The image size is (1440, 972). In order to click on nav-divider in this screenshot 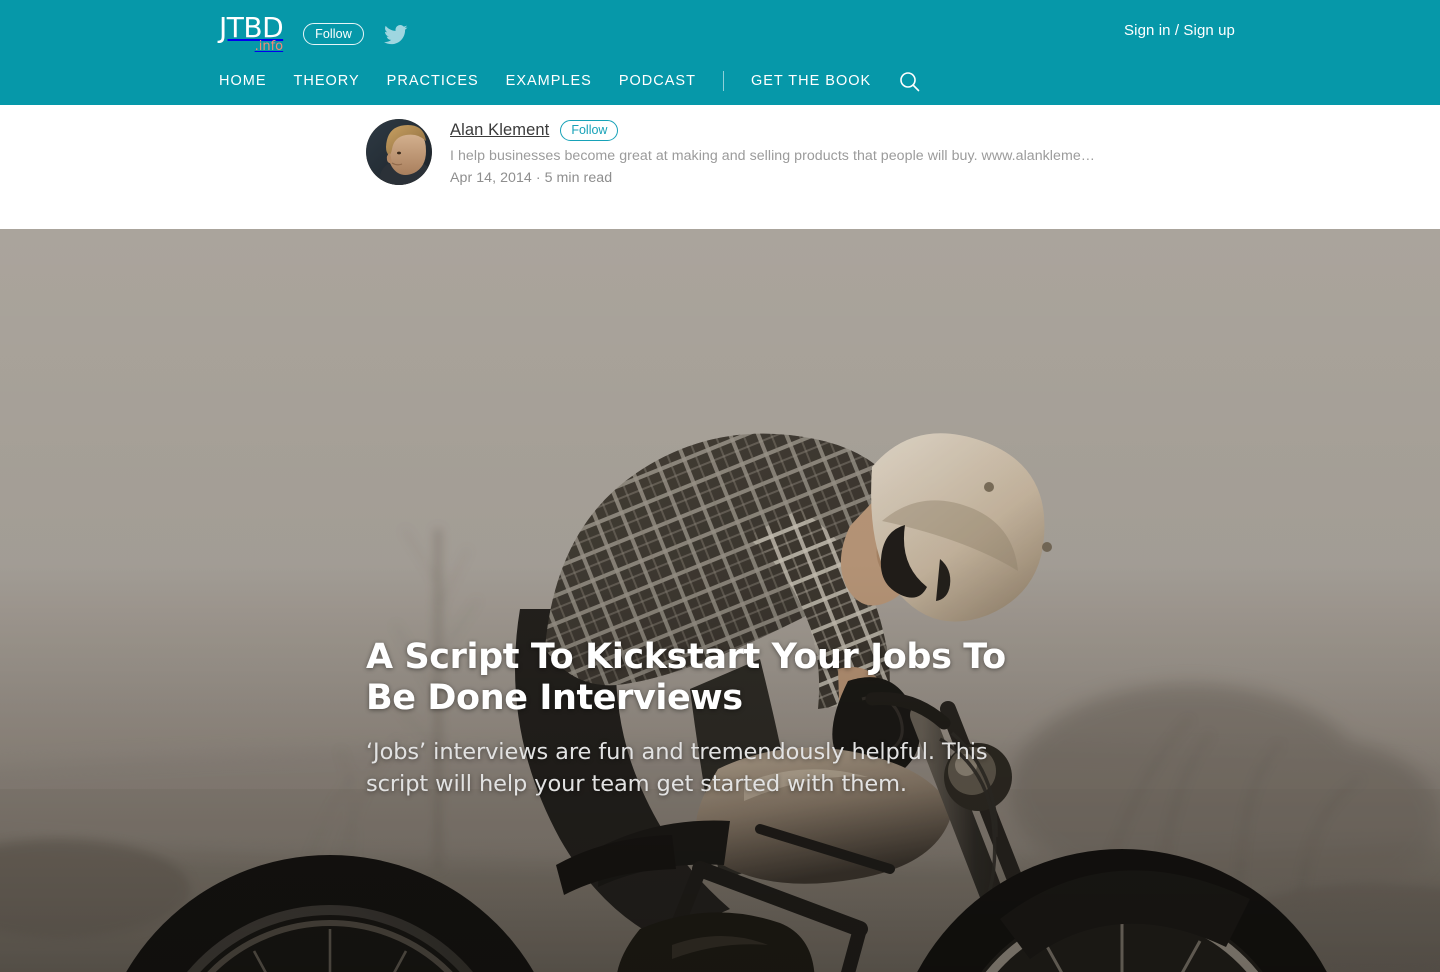, I will do `click(723, 81)`.